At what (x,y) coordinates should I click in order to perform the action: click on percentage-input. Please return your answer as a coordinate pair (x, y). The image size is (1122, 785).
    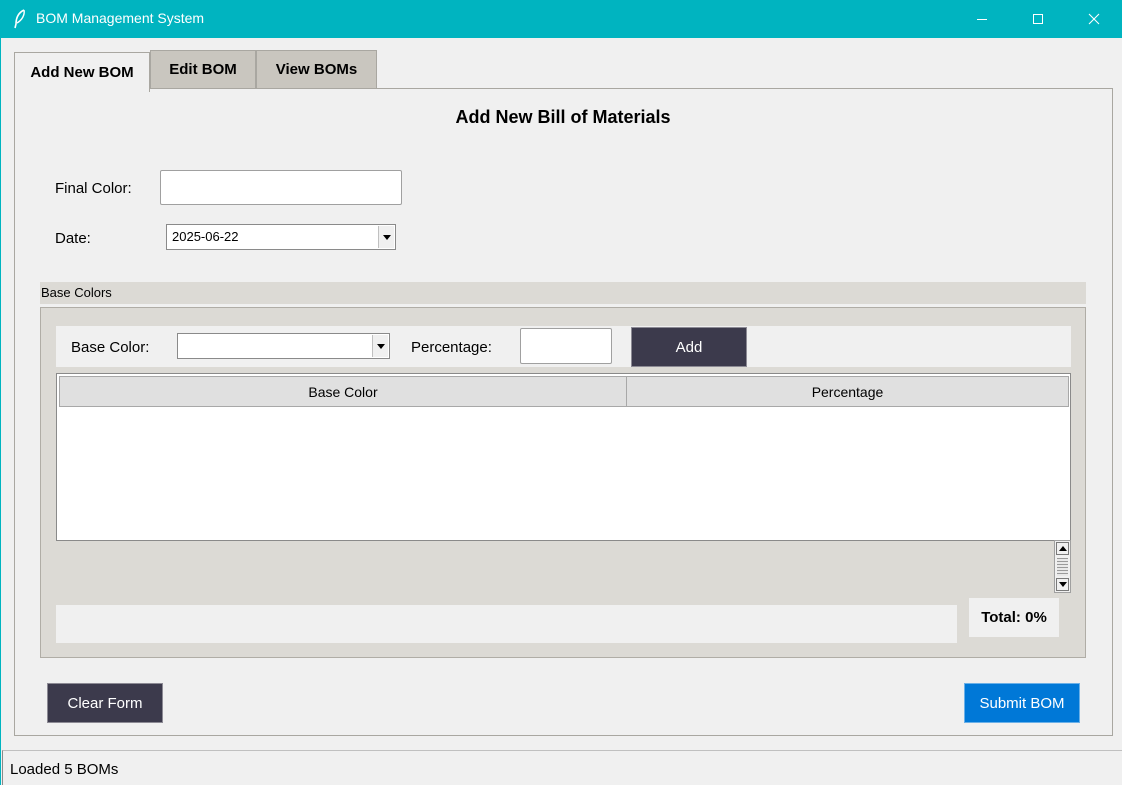
    Looking at the image, I should click on (566, 346).